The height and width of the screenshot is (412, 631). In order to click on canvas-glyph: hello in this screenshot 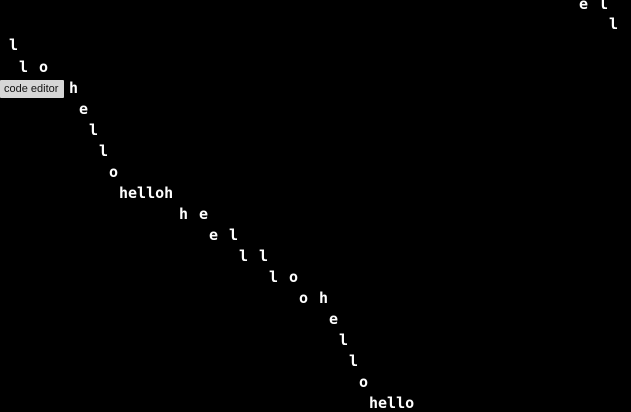, I will do `click(392, 403)`.